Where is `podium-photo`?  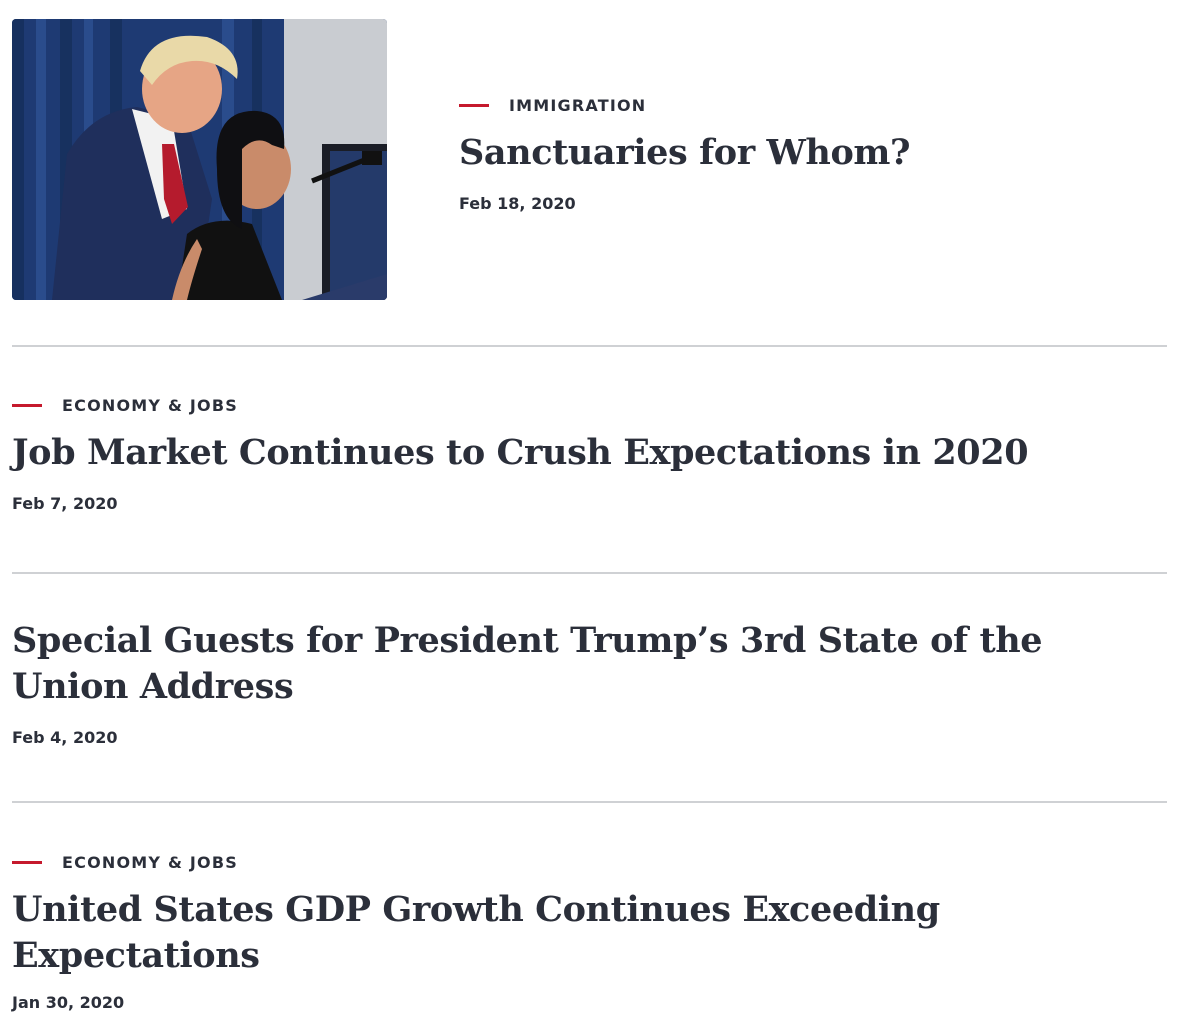 podium-photo is located at coordinates (199, 159).